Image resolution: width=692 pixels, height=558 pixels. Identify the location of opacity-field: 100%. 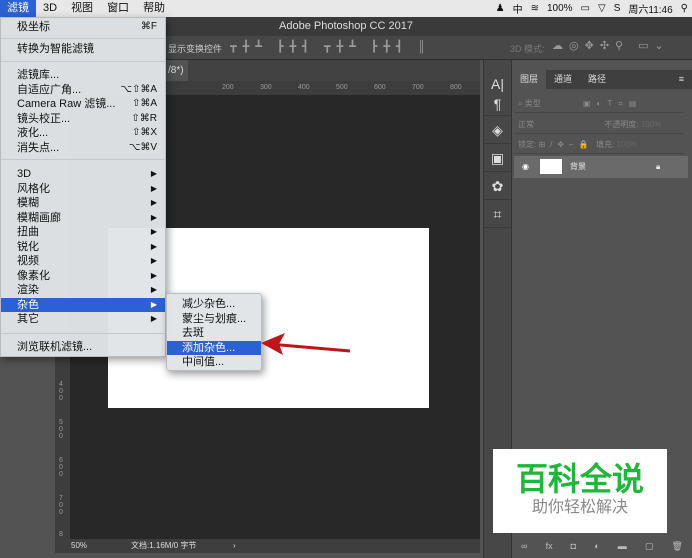
(651, 124).